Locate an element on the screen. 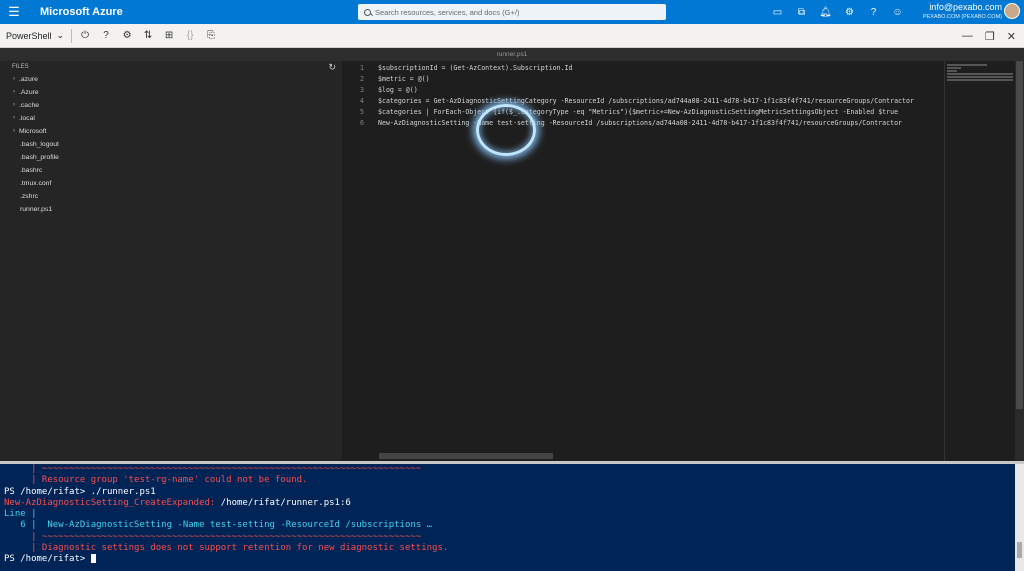 The height and width of the screenshot is (571, 1024). code-line: 3 $log = @() is located at coordinates (643, 90).